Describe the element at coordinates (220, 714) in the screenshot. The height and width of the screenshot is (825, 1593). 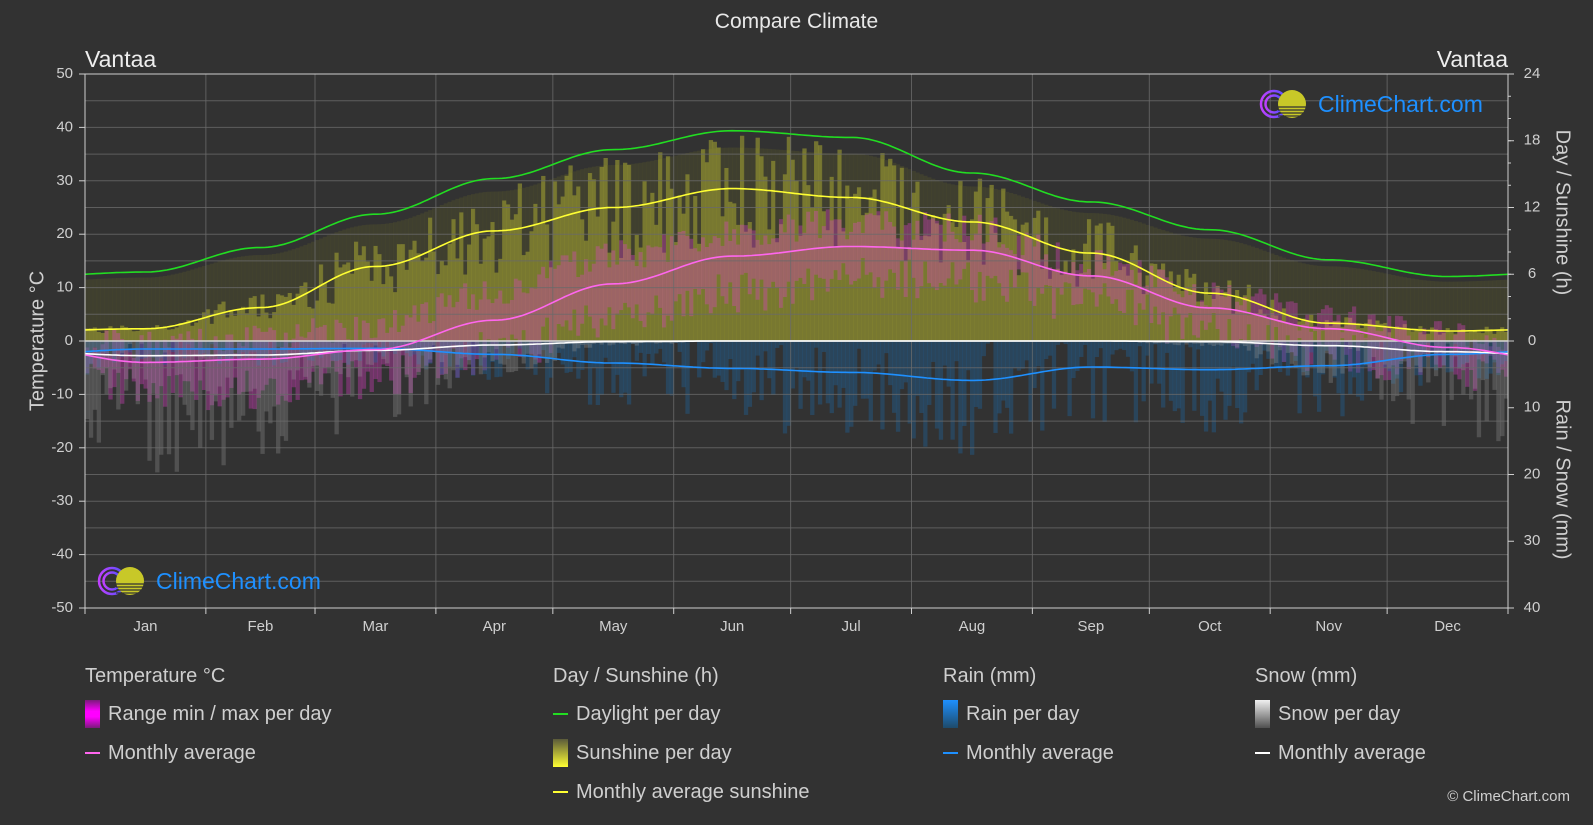
I see `legend-label: Range min / max per day` at that location.